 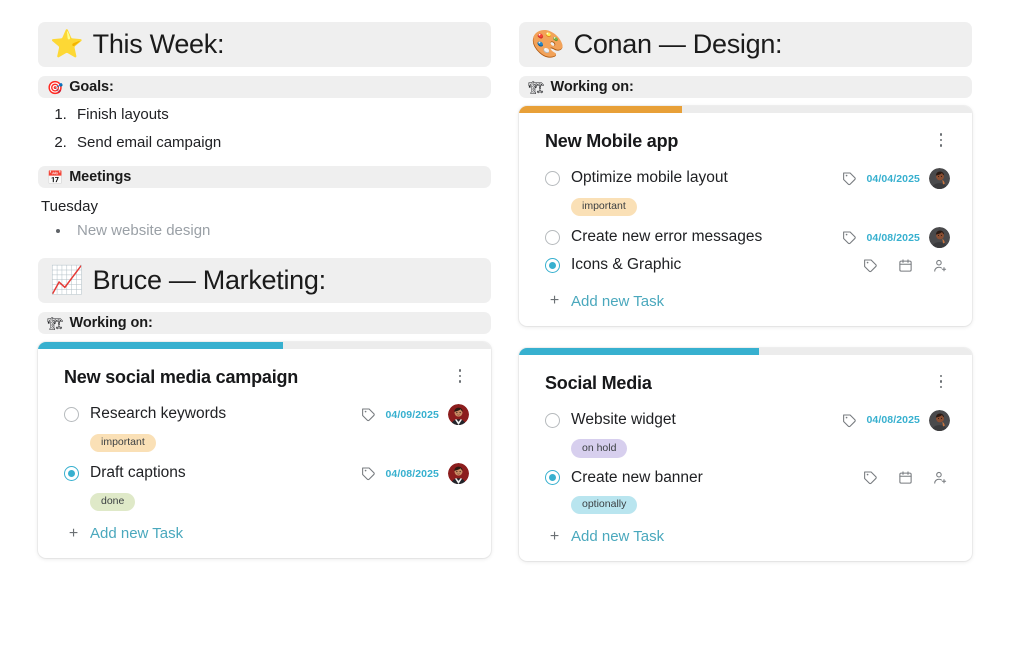 I want to click on task-main: Icons & Graphic, so click(x=747, y=265).